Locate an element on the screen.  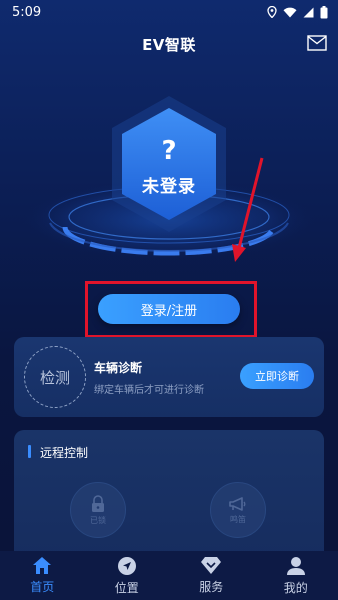
horn-control-button: 鸣笛 is located at coordinates (238, 510).